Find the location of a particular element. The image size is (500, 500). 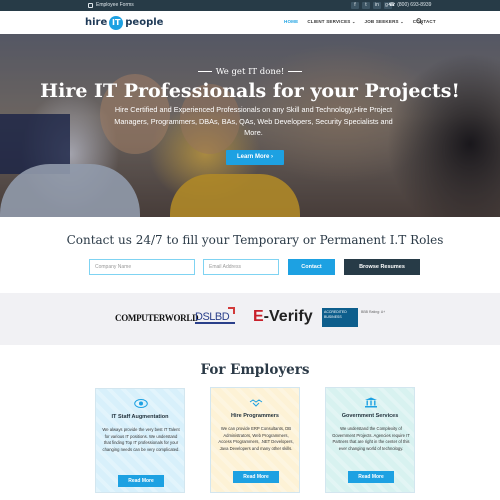

hero-tagline-text: We get IT done! is located at coordinates (250, 72).